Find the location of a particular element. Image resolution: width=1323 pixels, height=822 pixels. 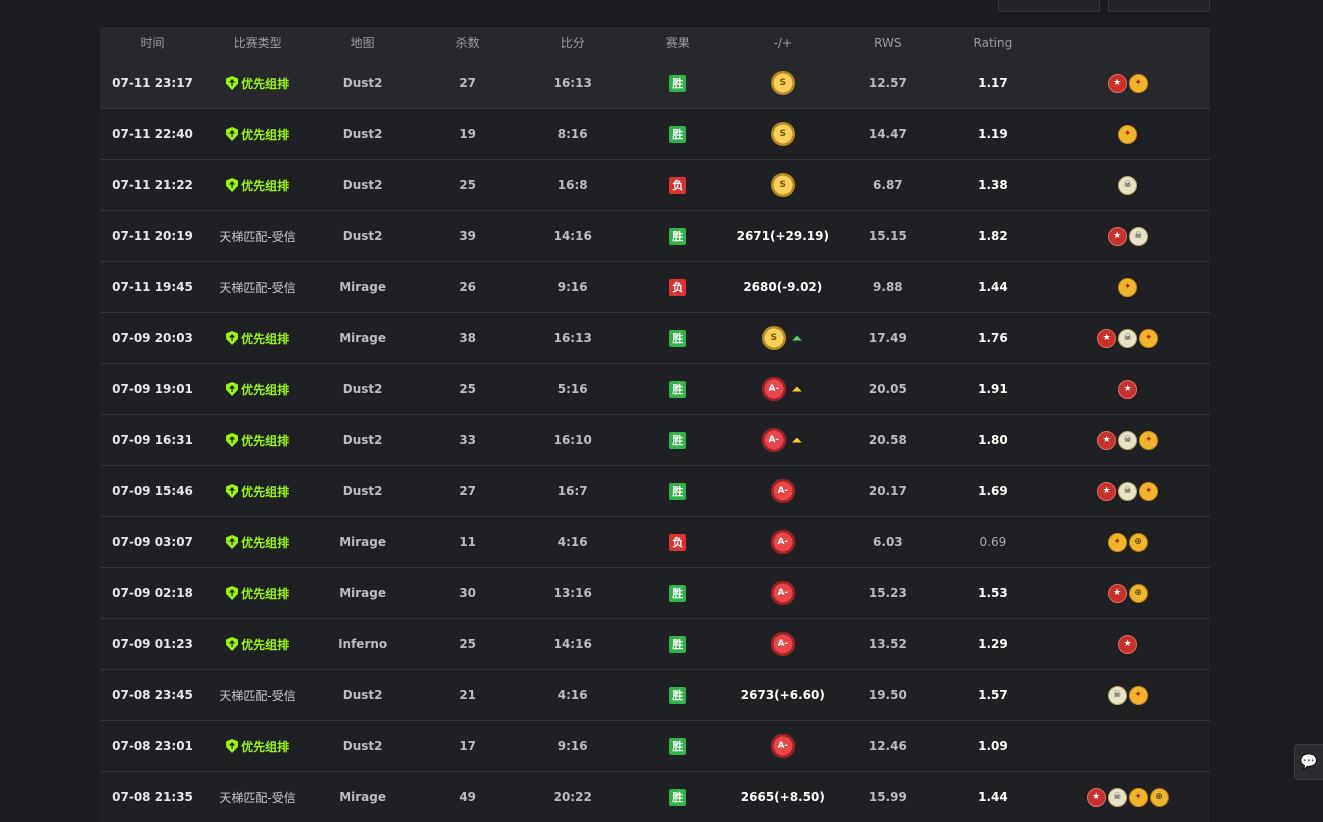

header-cell: -/+ is located at coordinates (782, 43).